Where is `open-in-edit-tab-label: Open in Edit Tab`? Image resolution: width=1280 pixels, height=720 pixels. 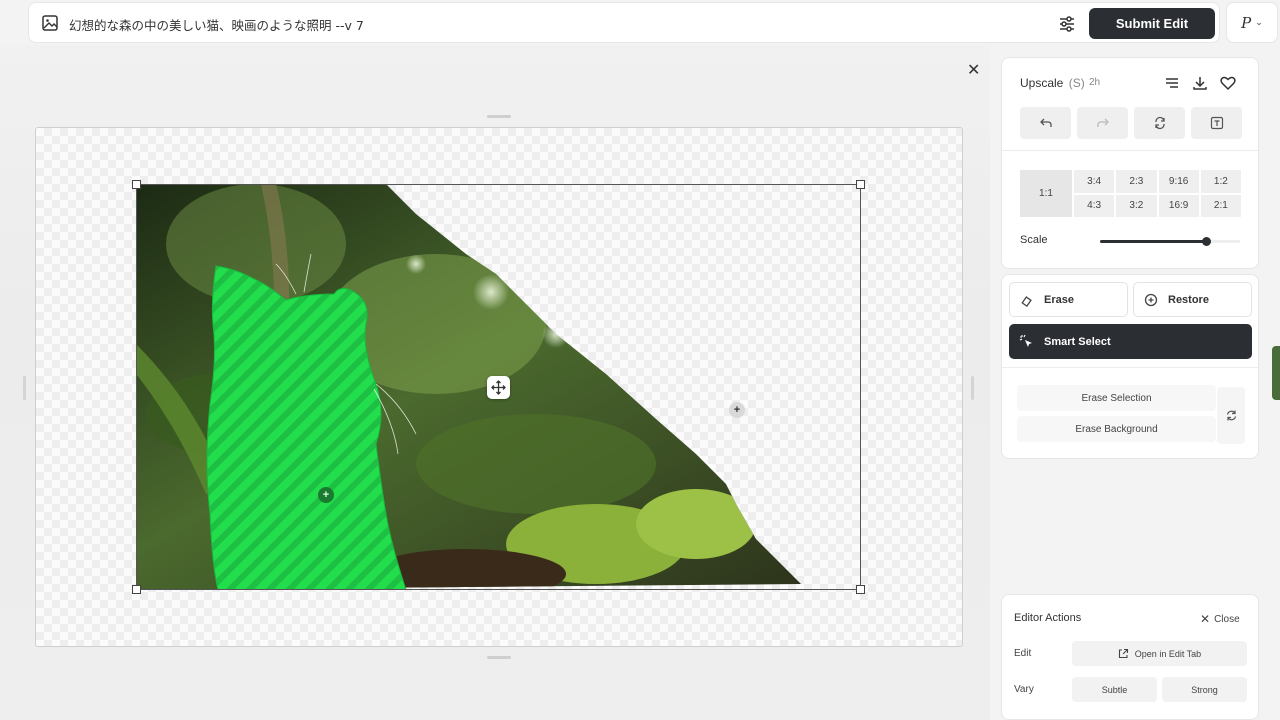
open-in-edit-tab-label: Open in Edit Tab is located at coordinates (1168, 653).